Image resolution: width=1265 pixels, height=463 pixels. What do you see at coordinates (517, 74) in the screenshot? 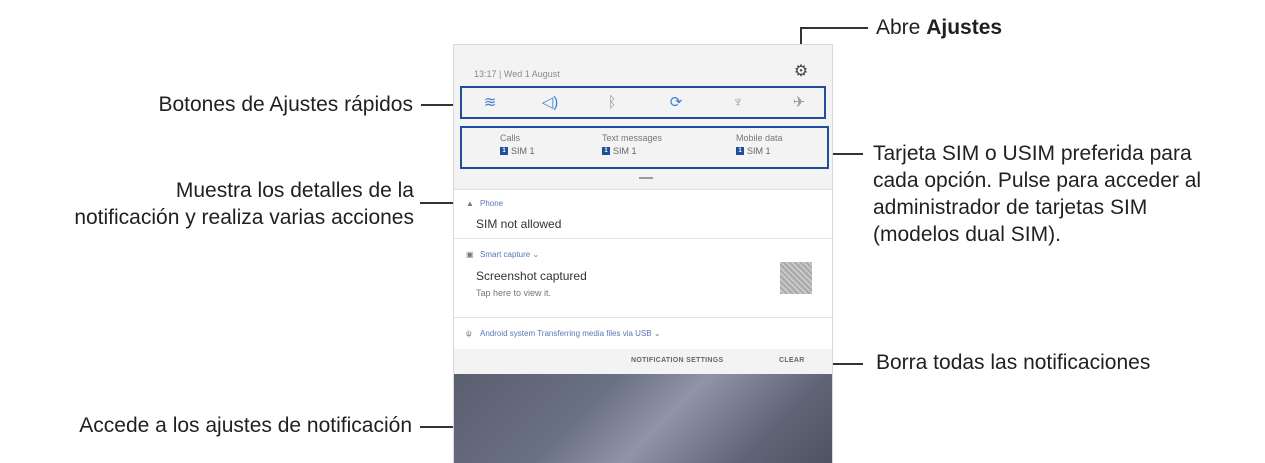
I see `status-bar-text: 13:17 | Wed 1 August` at bounding box center [517, 74].